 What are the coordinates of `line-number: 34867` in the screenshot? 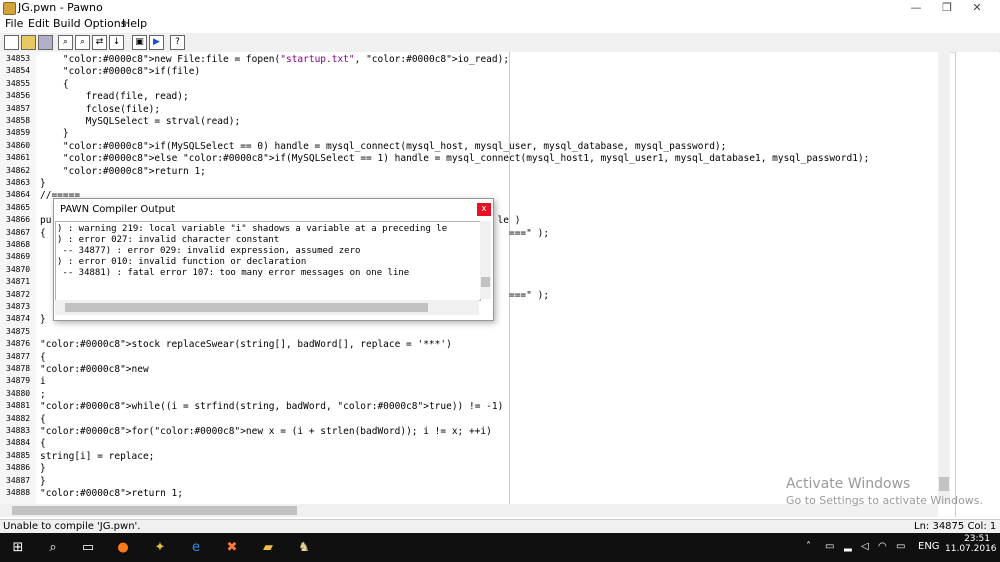 It's located at (18, 232).